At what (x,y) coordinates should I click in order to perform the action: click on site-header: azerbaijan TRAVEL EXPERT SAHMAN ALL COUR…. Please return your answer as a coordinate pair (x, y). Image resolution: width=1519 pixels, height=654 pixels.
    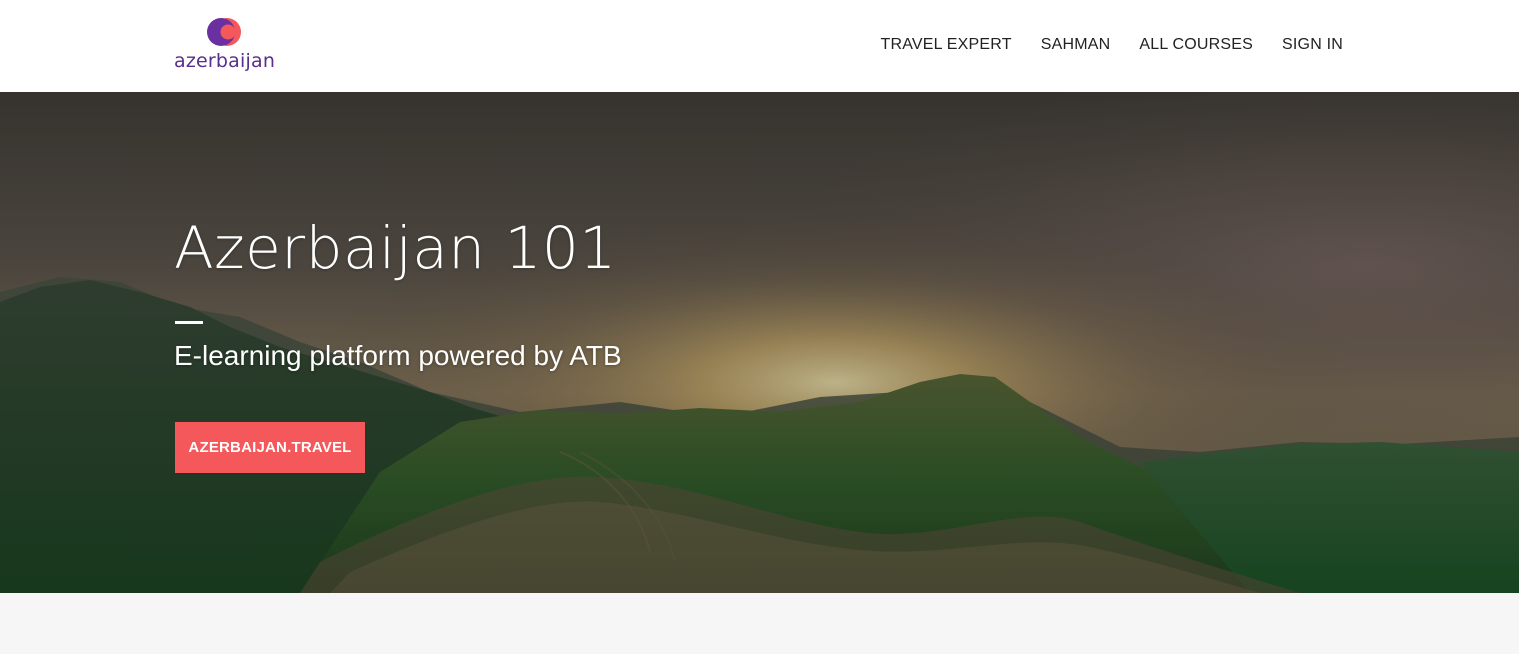
    Looking at the image, I should click on (759, 46).